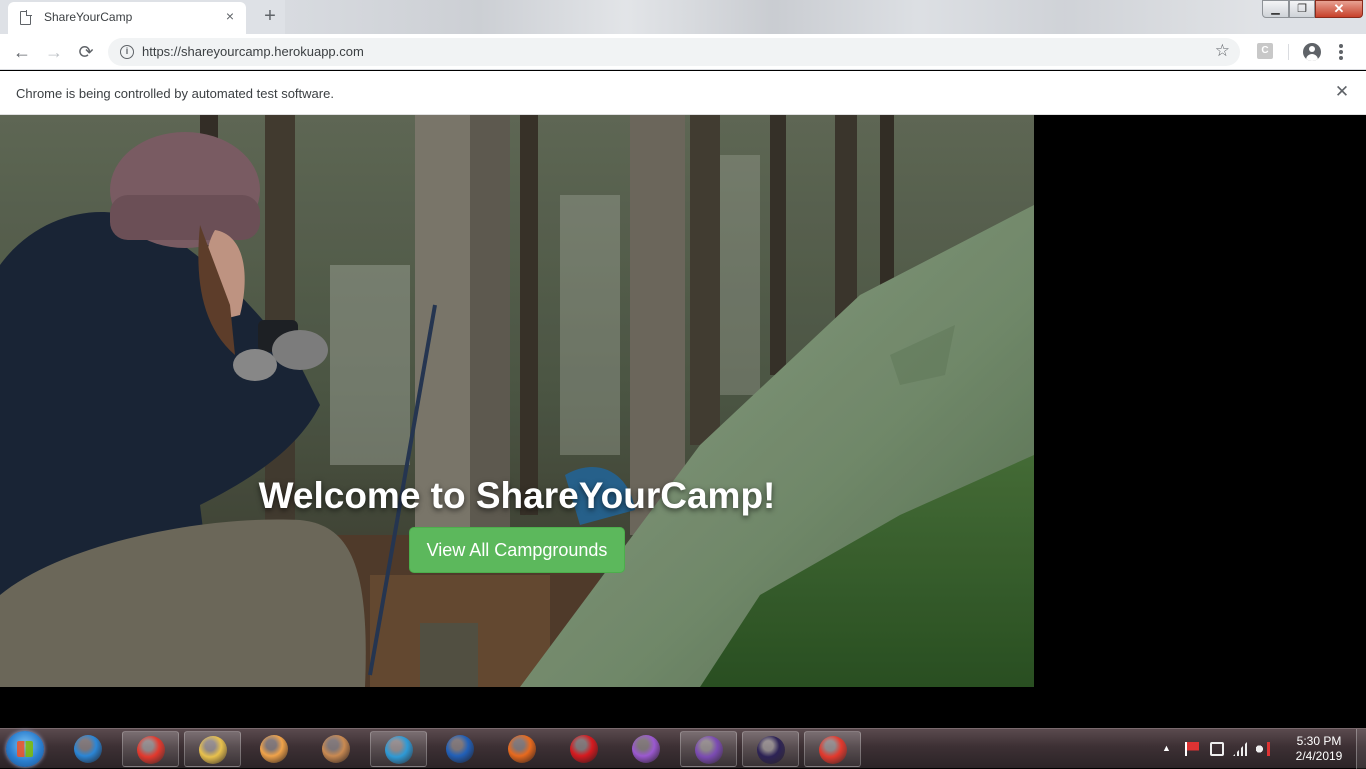  I want to click on restore-icon: ❐, so click(1302, 9).